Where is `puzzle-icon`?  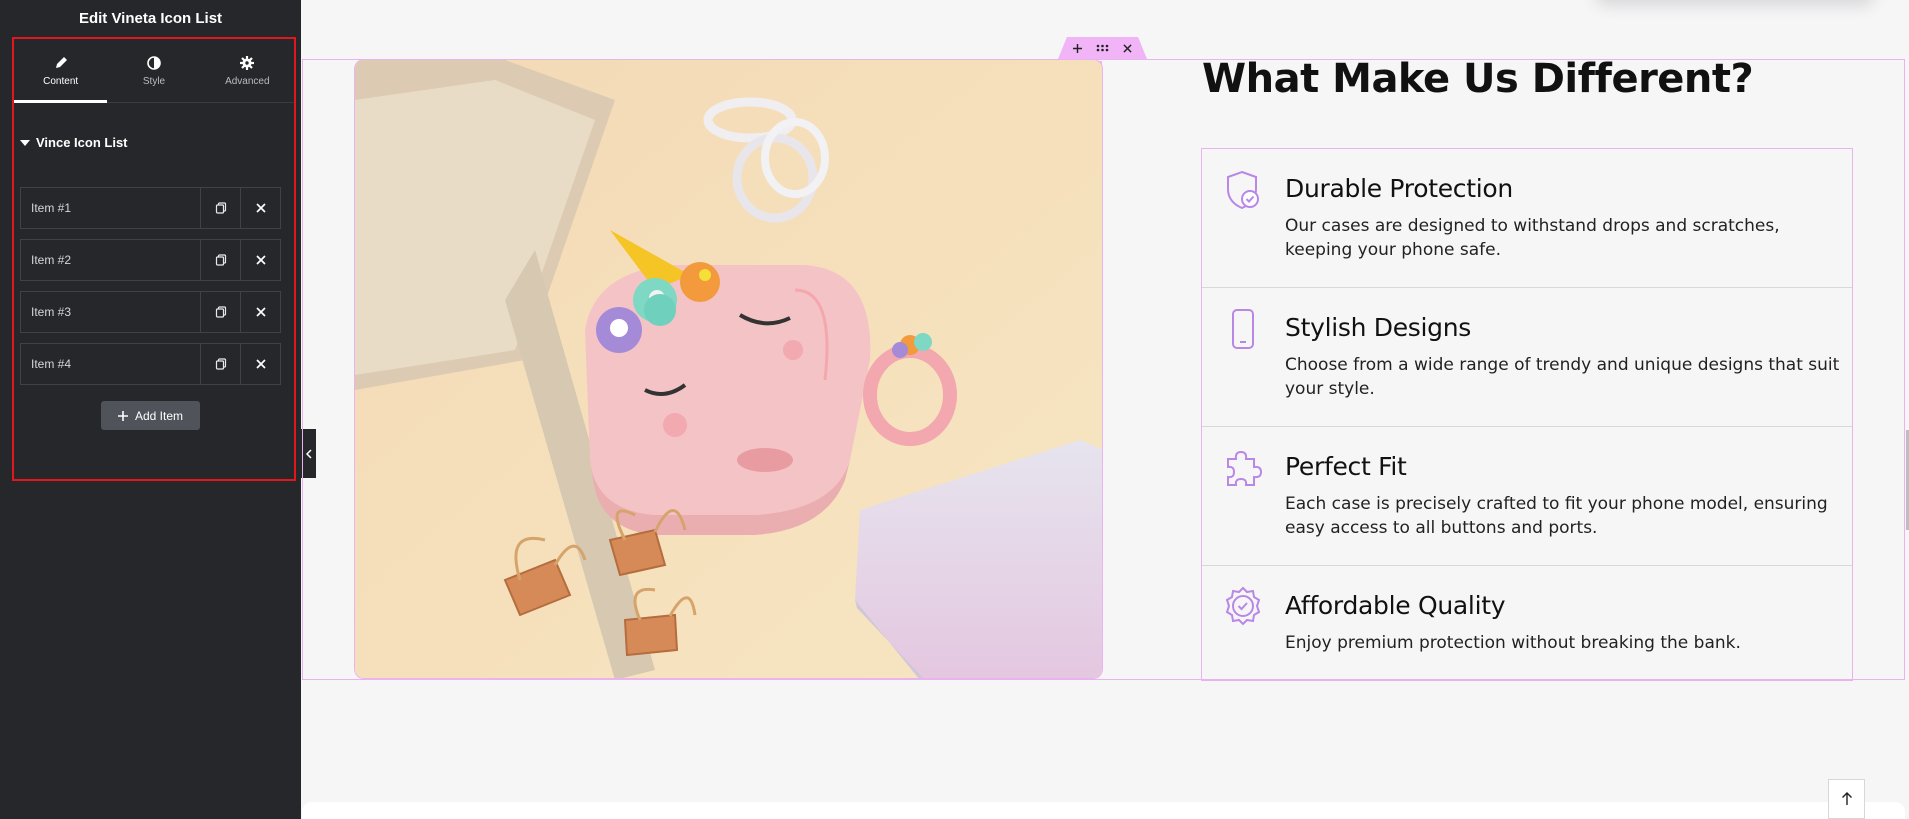 puzzle-icon is located at coordinates (1245, 468).